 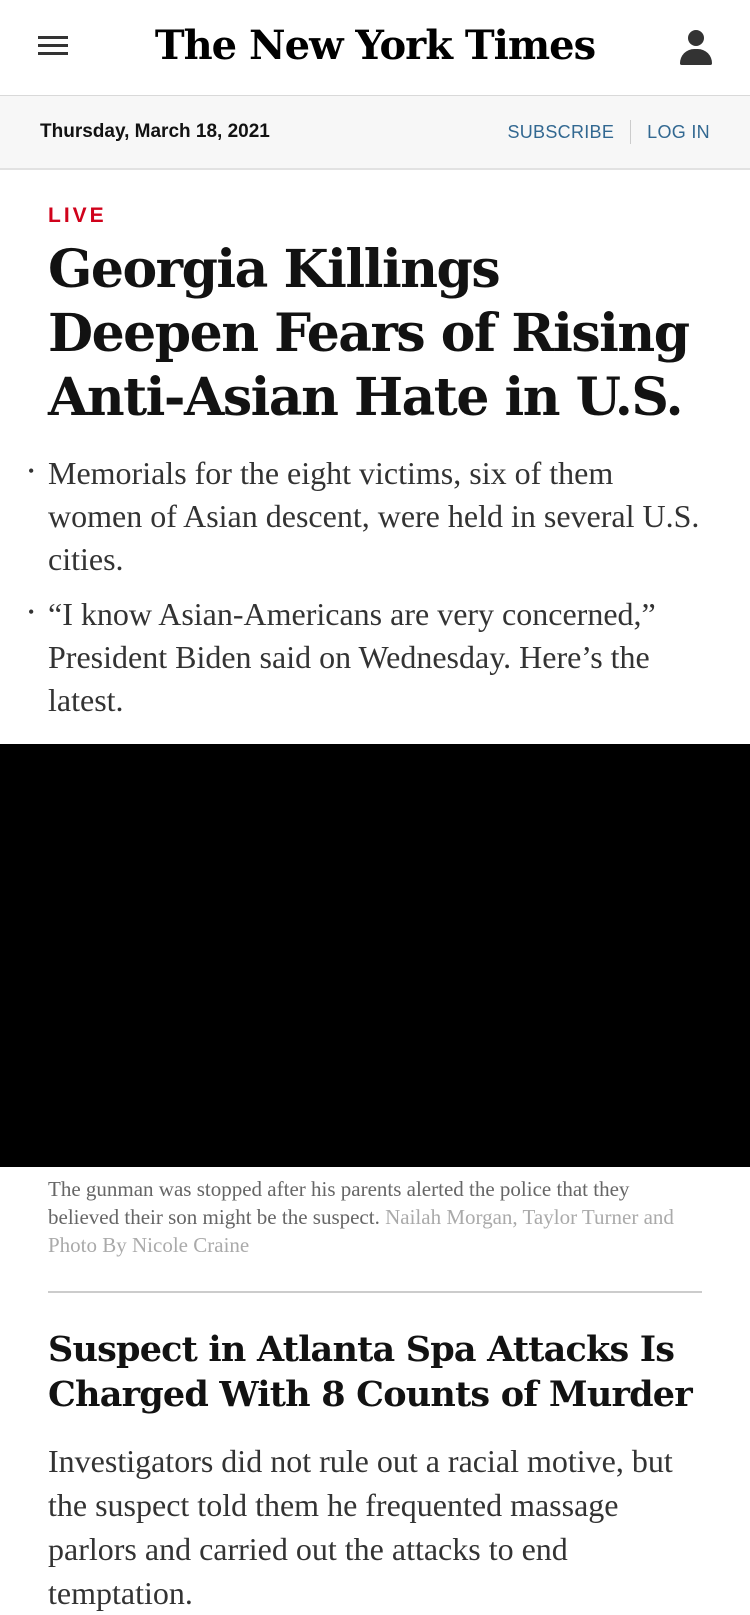 I want to click on auth-divider, so click(x=631, y=132).